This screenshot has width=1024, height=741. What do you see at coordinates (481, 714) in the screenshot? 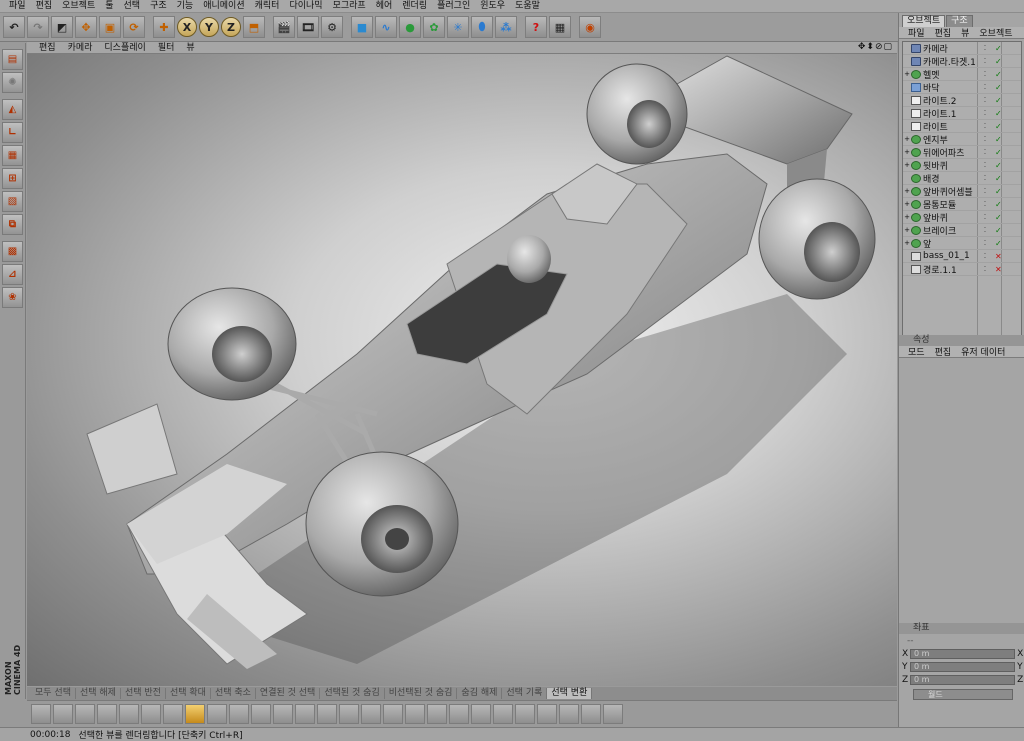
I see `stitch-icon` at bounding box center [481, 714].